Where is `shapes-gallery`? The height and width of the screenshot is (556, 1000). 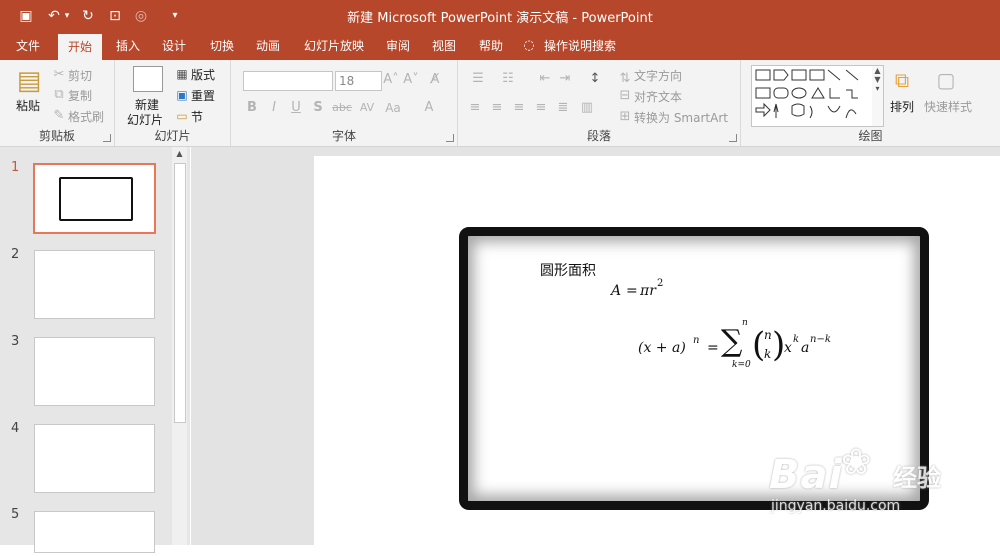
shapes-gallery is located at coordinates (812, 96).